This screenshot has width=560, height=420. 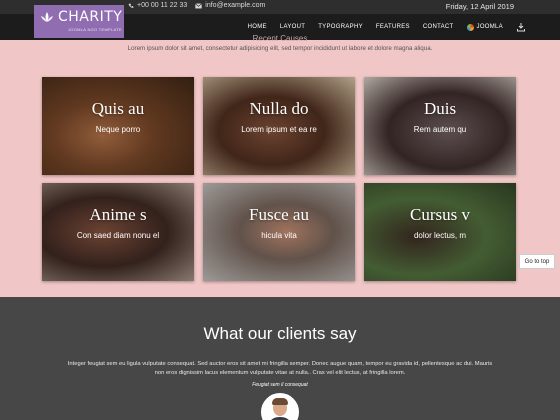 I want to click on tile-title: Duis, so click(x=440, y=108).